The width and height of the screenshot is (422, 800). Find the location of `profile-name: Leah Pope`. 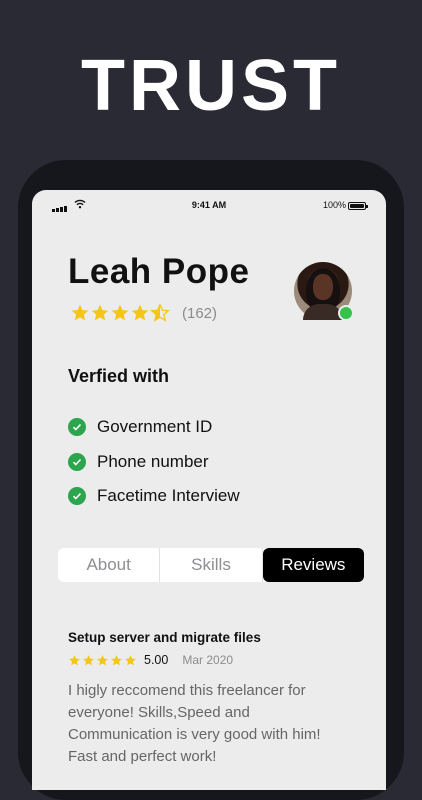

profile-name: Leah Pope is located at coordinates (159, 271).